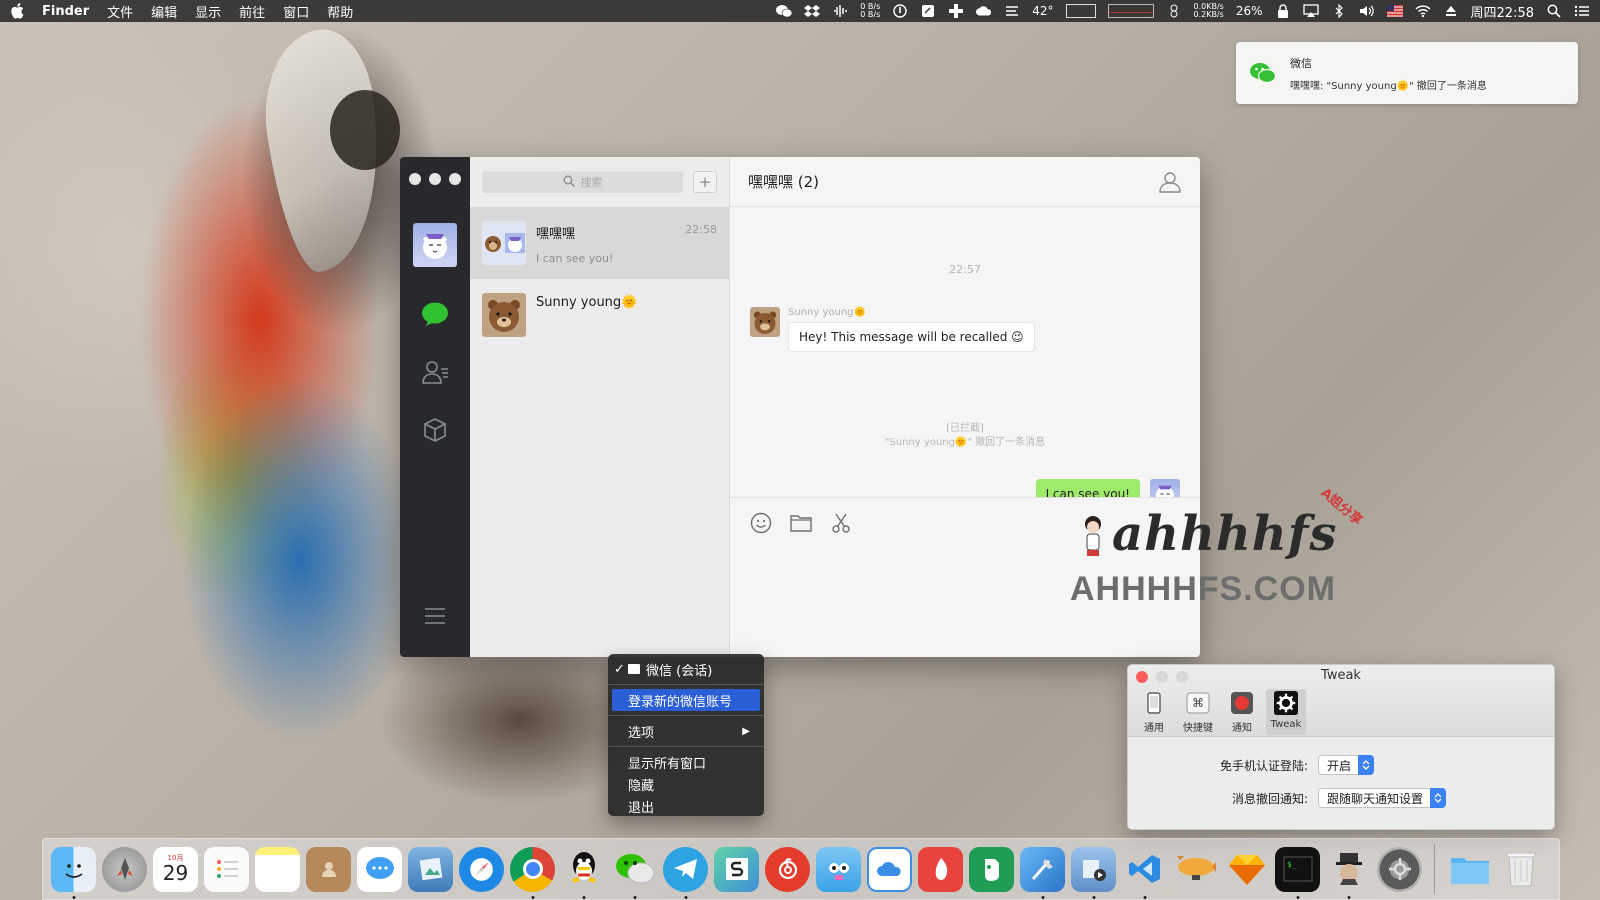  I want to click on setting-label: 消息撤回通知:, so click(1269, 798).